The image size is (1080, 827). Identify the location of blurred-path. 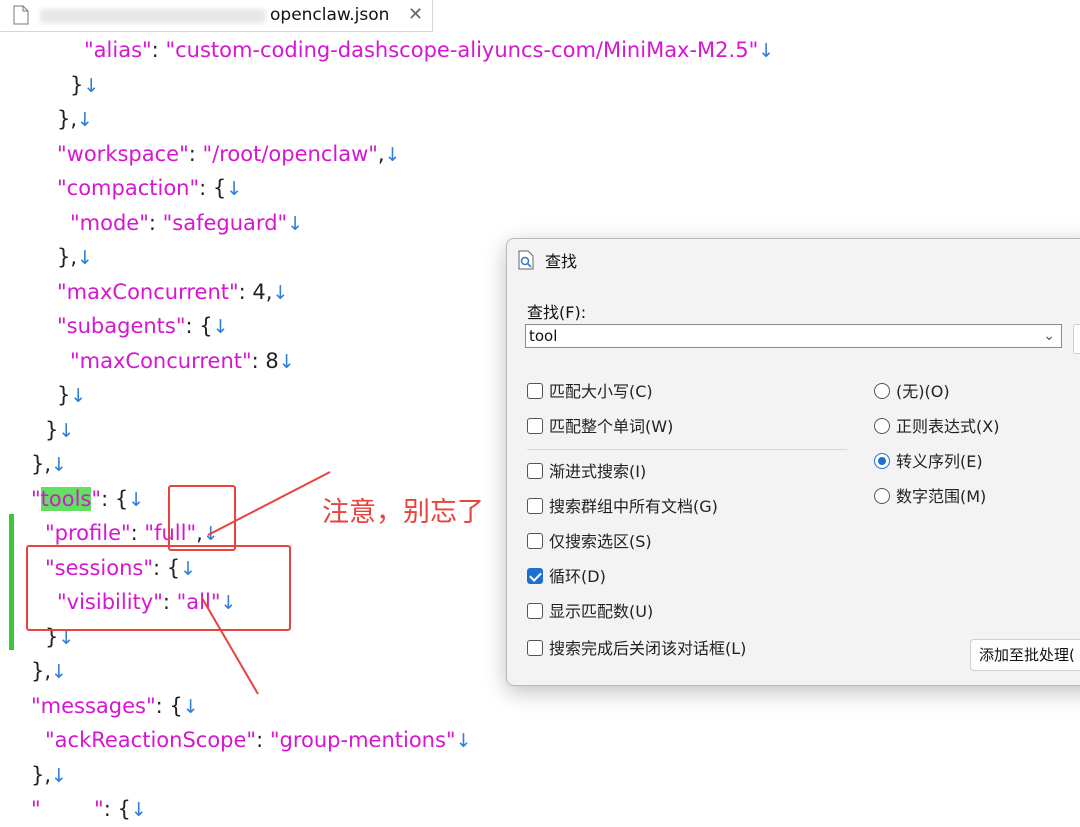
(153, 16).